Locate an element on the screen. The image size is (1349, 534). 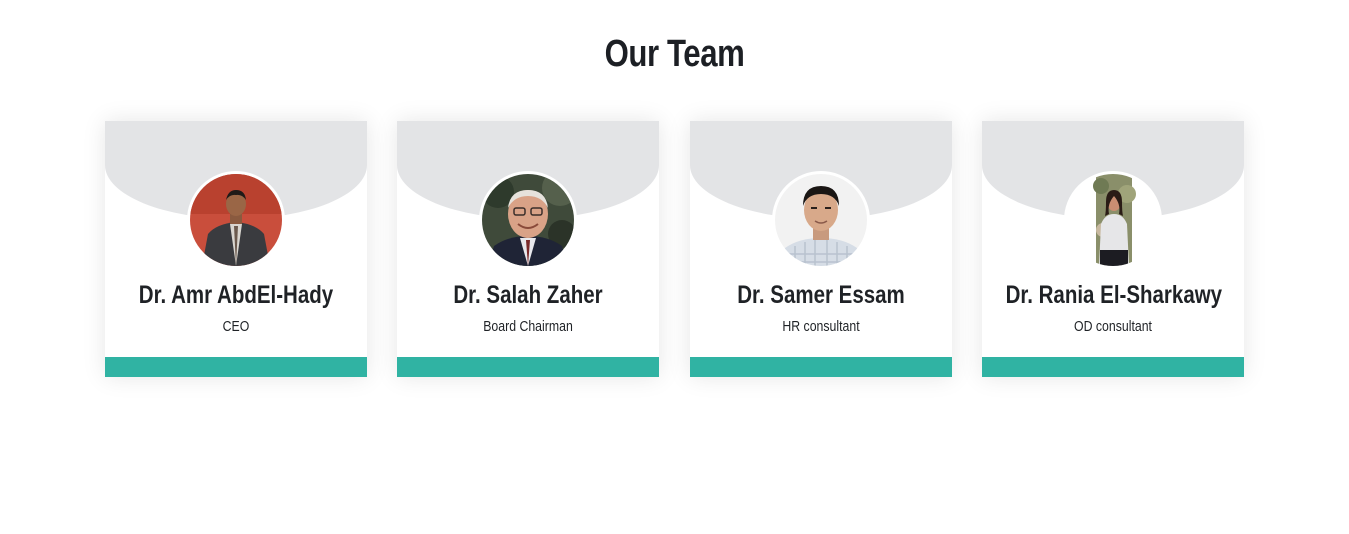
member-name: Dr. Rania El-Sharkawy is located at coordinates (1114, 295).